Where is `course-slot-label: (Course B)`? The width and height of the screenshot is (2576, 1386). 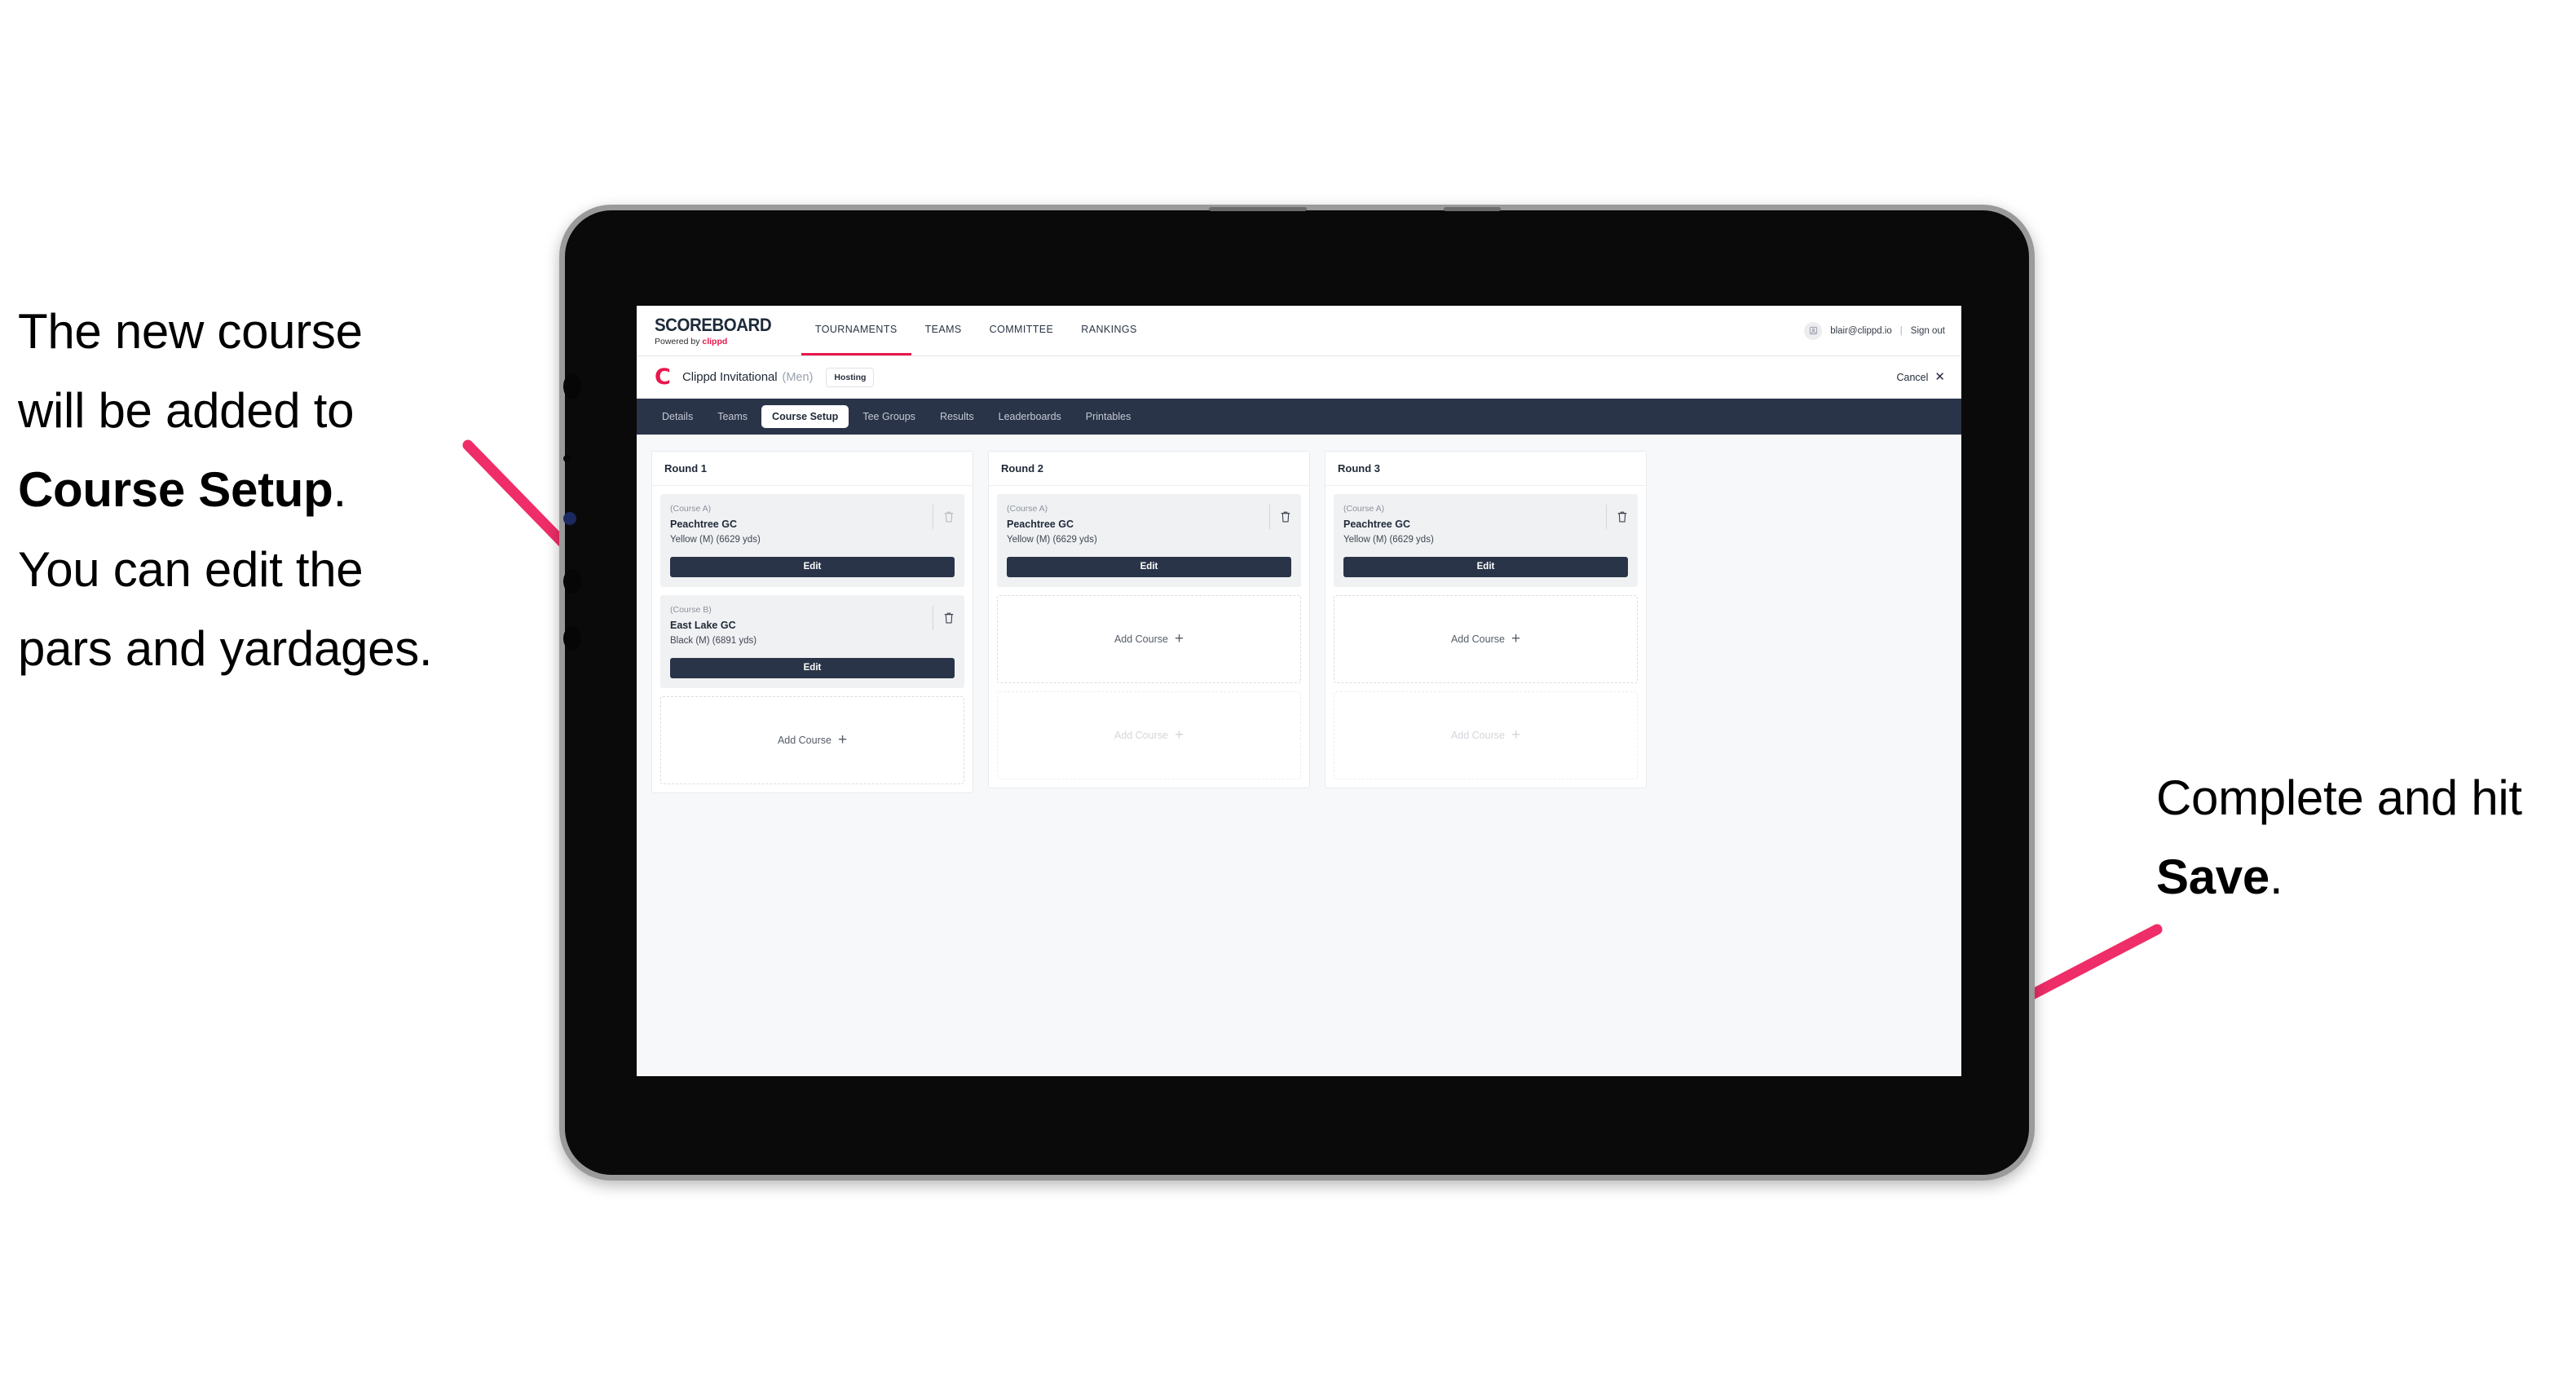
course-slot-label: (Course B) is located at coordinates (691, 609).